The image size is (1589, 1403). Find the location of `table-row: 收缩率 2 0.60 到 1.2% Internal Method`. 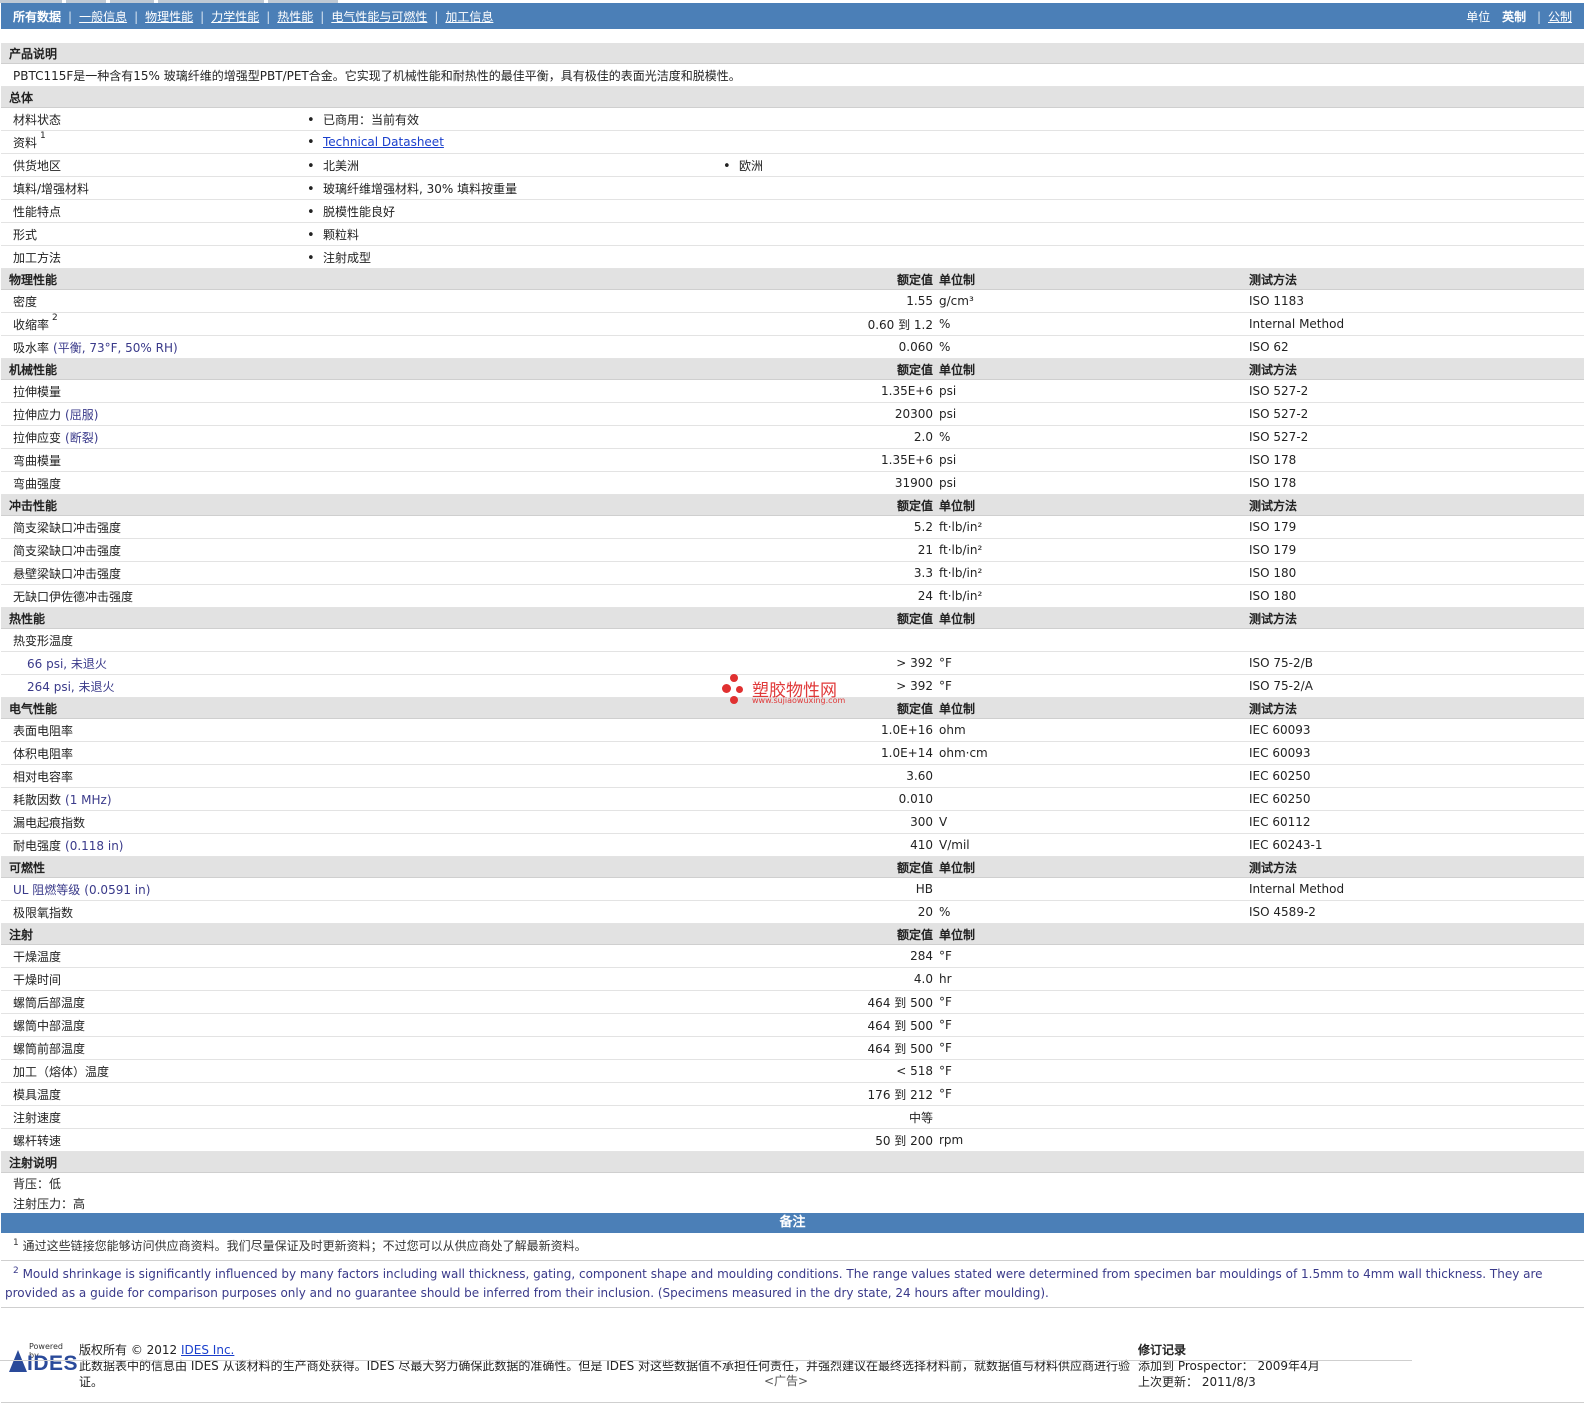

table-row: 收缩率 2 0.60 到 1.2% Internal Method is located at coordinates (792, 324).